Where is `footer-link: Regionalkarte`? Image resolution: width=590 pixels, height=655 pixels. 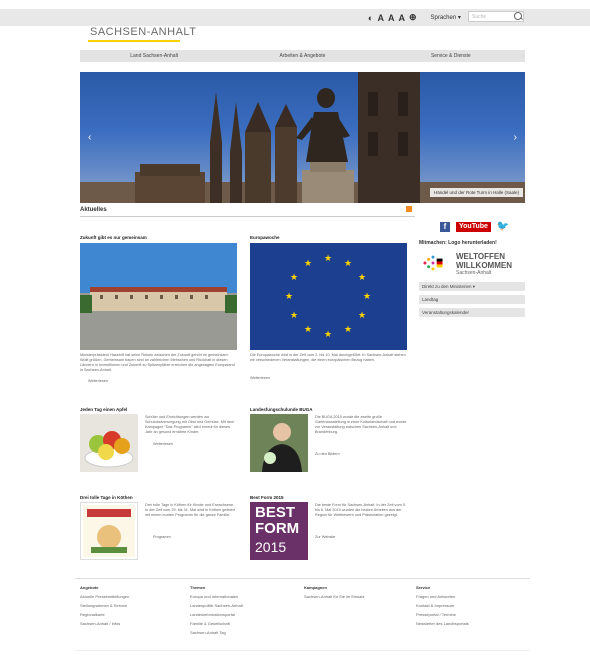
footer-link: Regionalkarte is located at coordinates (104, 614).